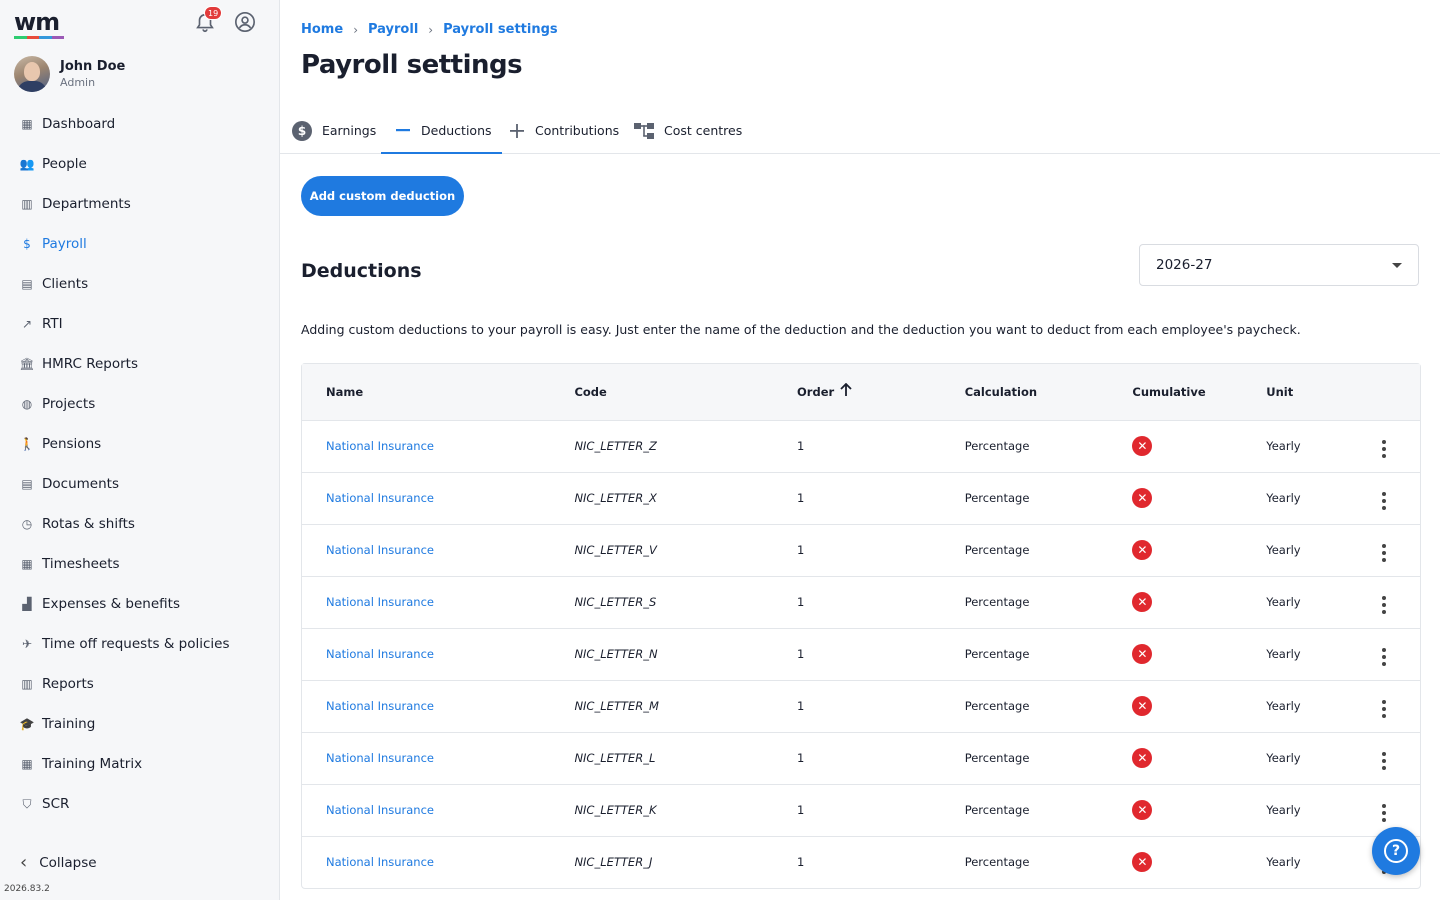  Describe the element at coordinates (1320, 392) in the screenshot. I see `column-header-unit: Unit` at that location.